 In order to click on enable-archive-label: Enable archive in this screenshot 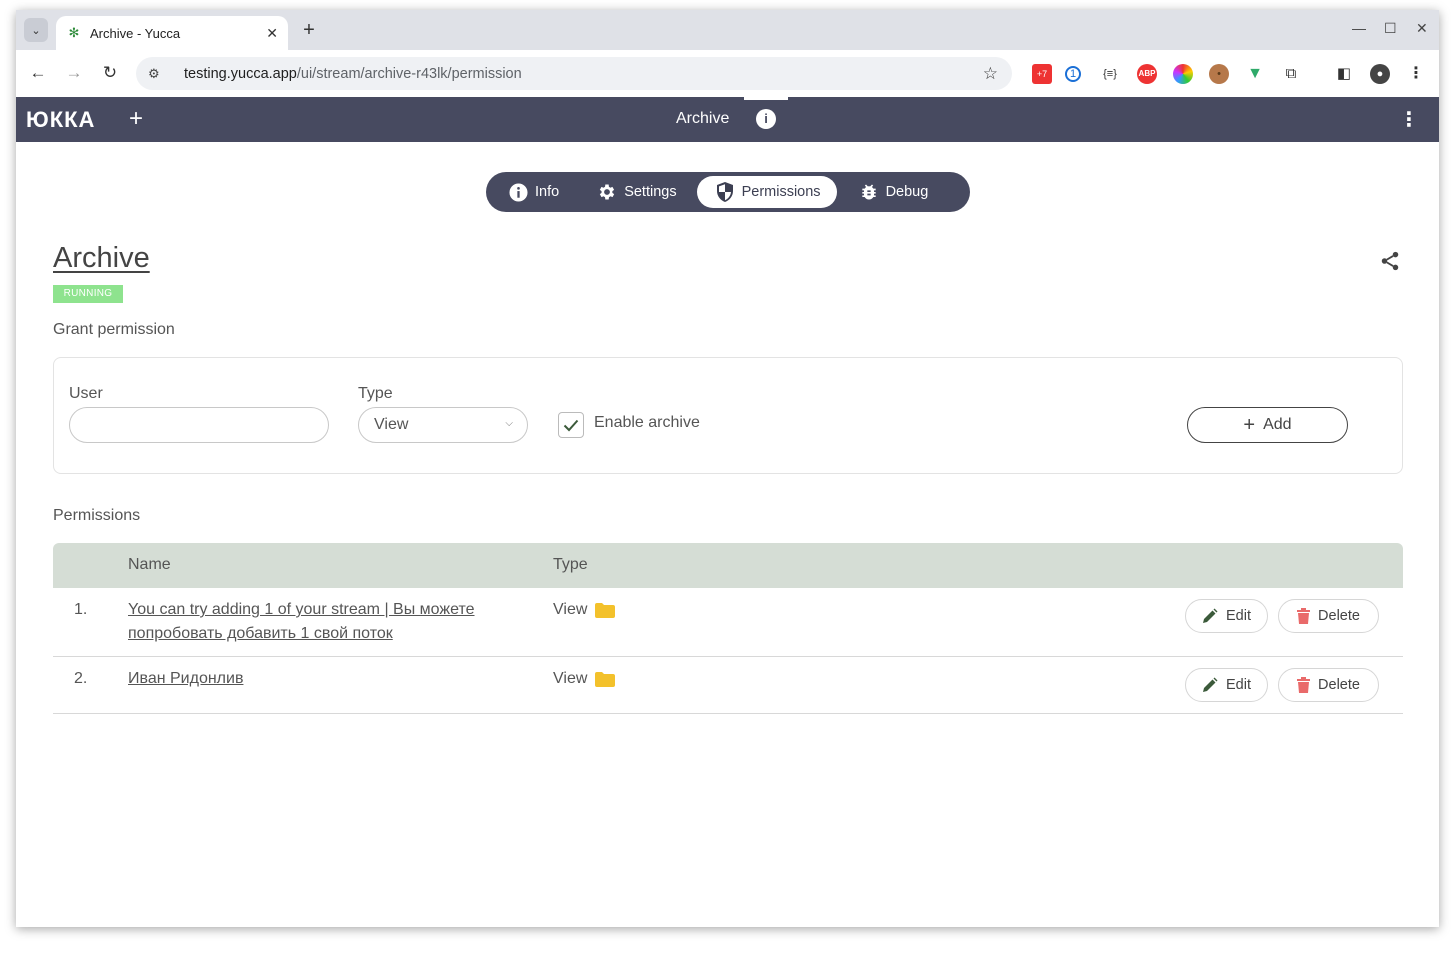, I will do `click(647, 423)`.